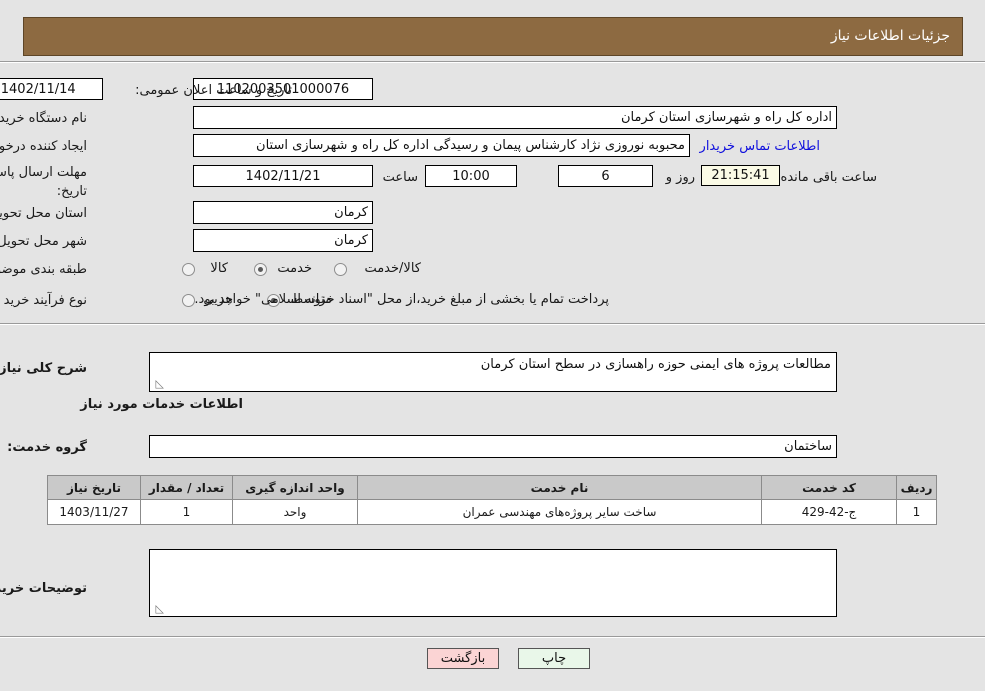 This screenshot has width=985, height=691. Describe the element at coordinates (890, 36) in the screenshot. I see `page-title: جزئیات اطلاعات نیاز` at that location.